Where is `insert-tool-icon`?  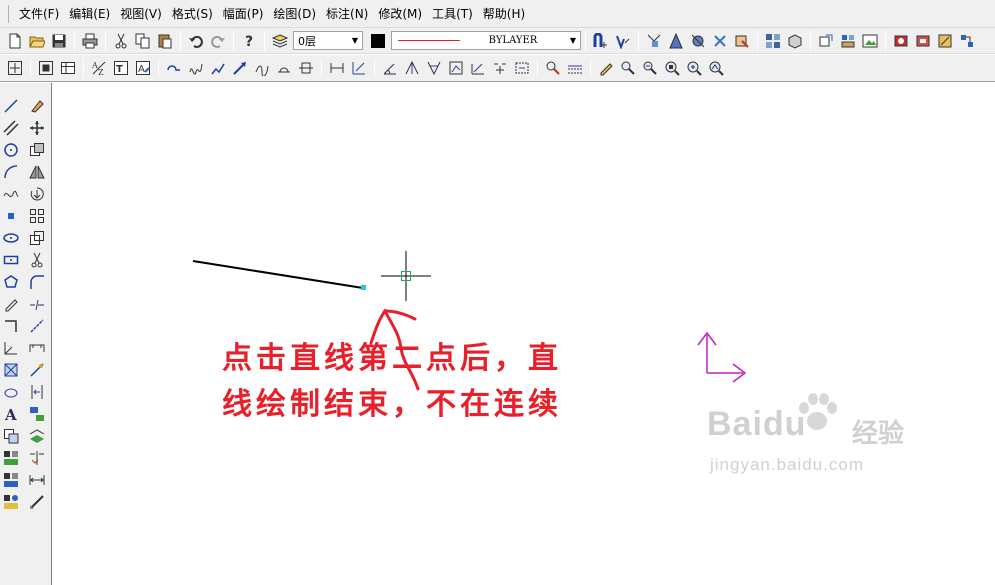 insert-tool-icon is located at coordinates (11, 480).